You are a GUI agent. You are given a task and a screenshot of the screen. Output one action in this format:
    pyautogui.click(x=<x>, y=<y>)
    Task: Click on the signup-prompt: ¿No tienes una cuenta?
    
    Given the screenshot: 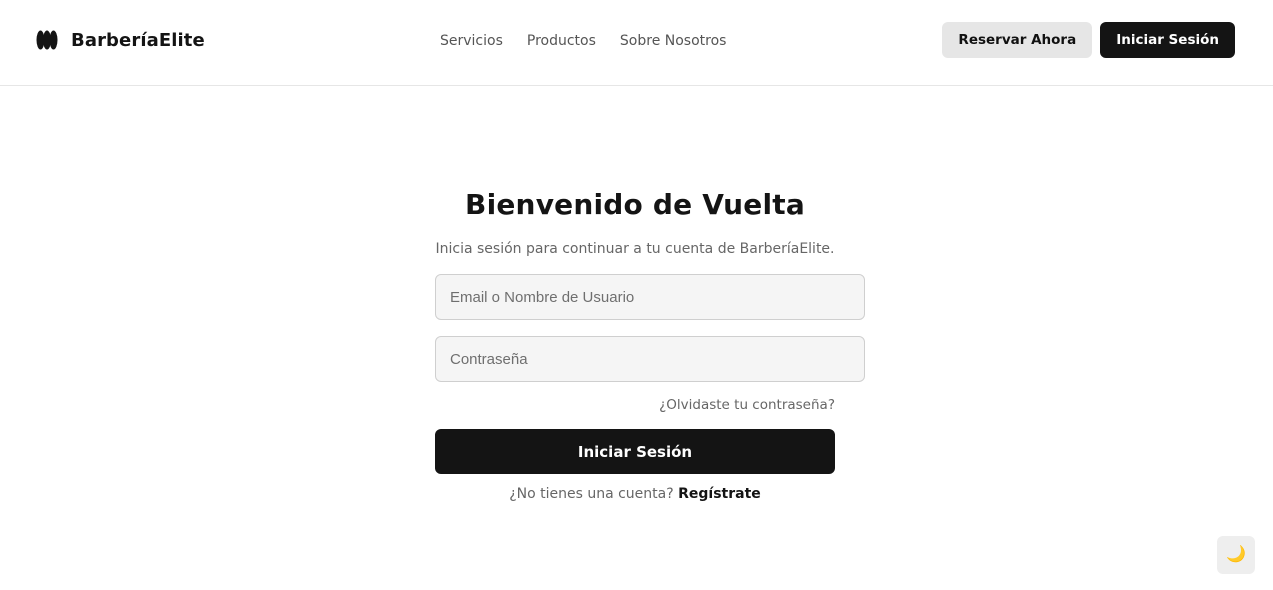 What is the action you would take?
    pyautogui.click(x=594, y=494)
    